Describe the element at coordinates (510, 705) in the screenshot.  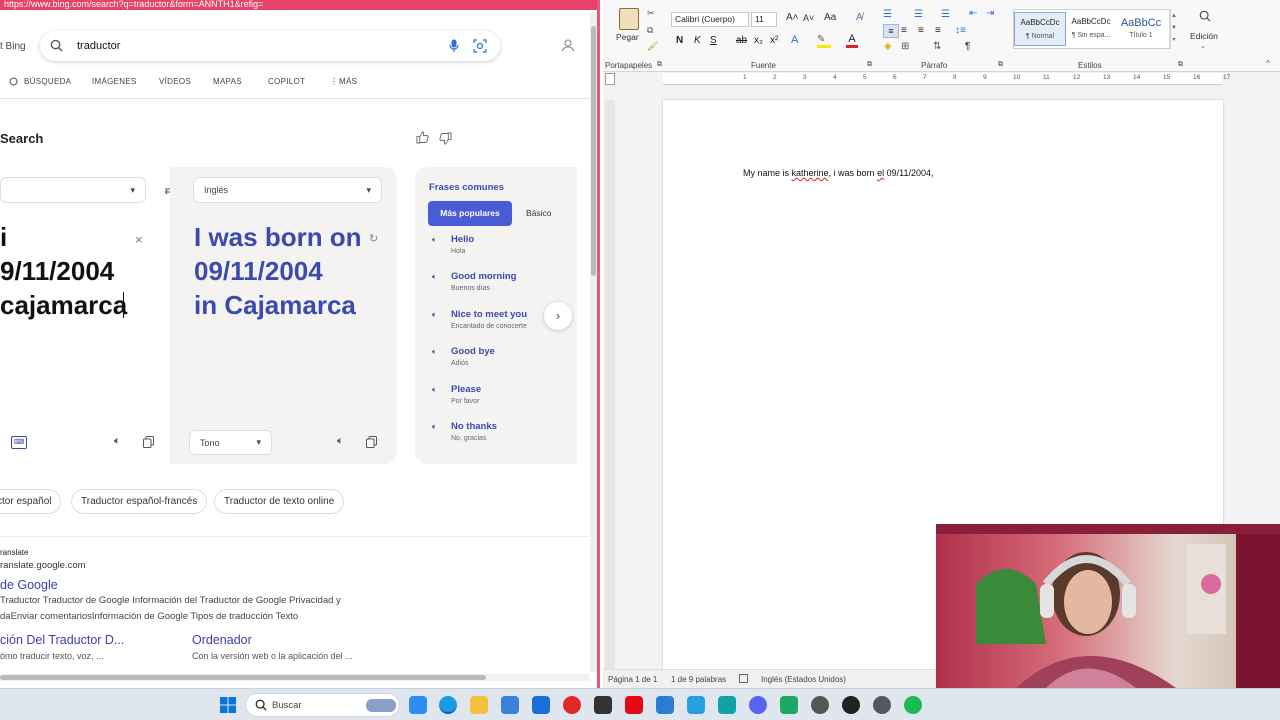
I see `store-app-icon` at that location.